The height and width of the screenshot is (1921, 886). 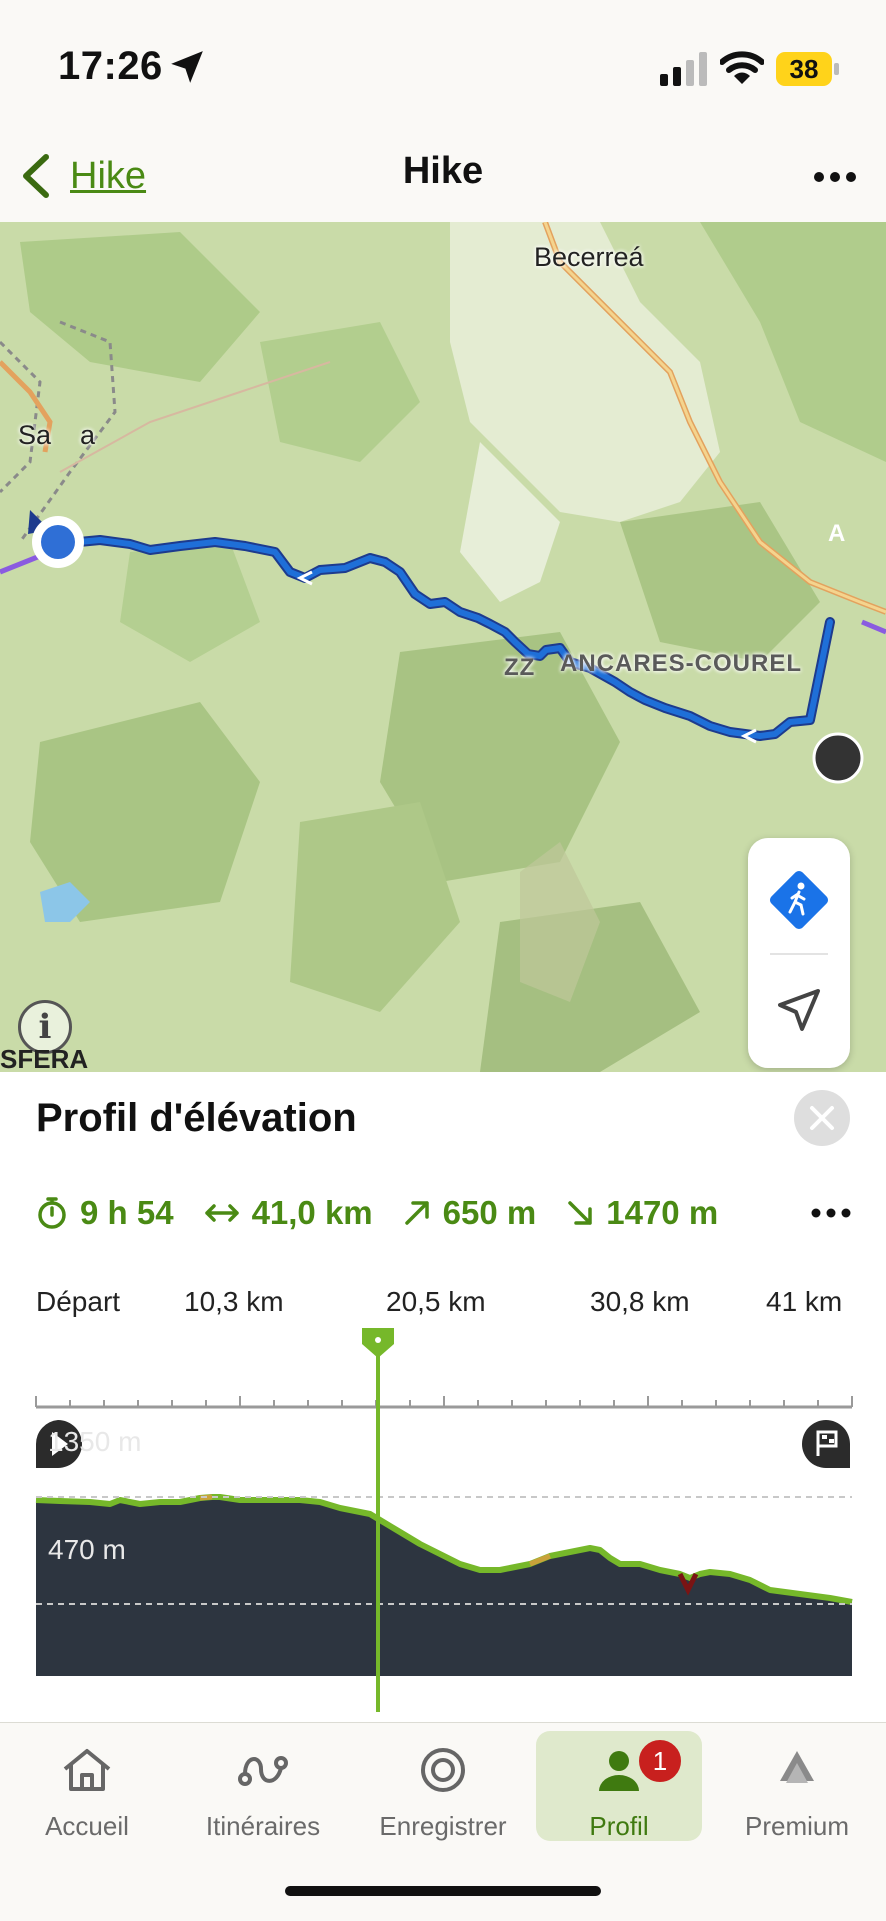 What do you see at coordinates (87, 1549) in the screenshot?
I see `y-label-low: 470 m` at bounding box center [87, 1549].